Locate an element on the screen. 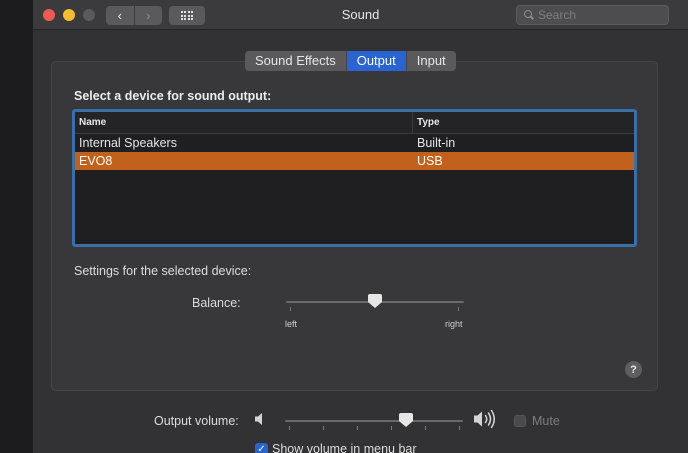 This screenshot has height=453, width=688. balance-right-label: right is located at coordinates (454, 324).